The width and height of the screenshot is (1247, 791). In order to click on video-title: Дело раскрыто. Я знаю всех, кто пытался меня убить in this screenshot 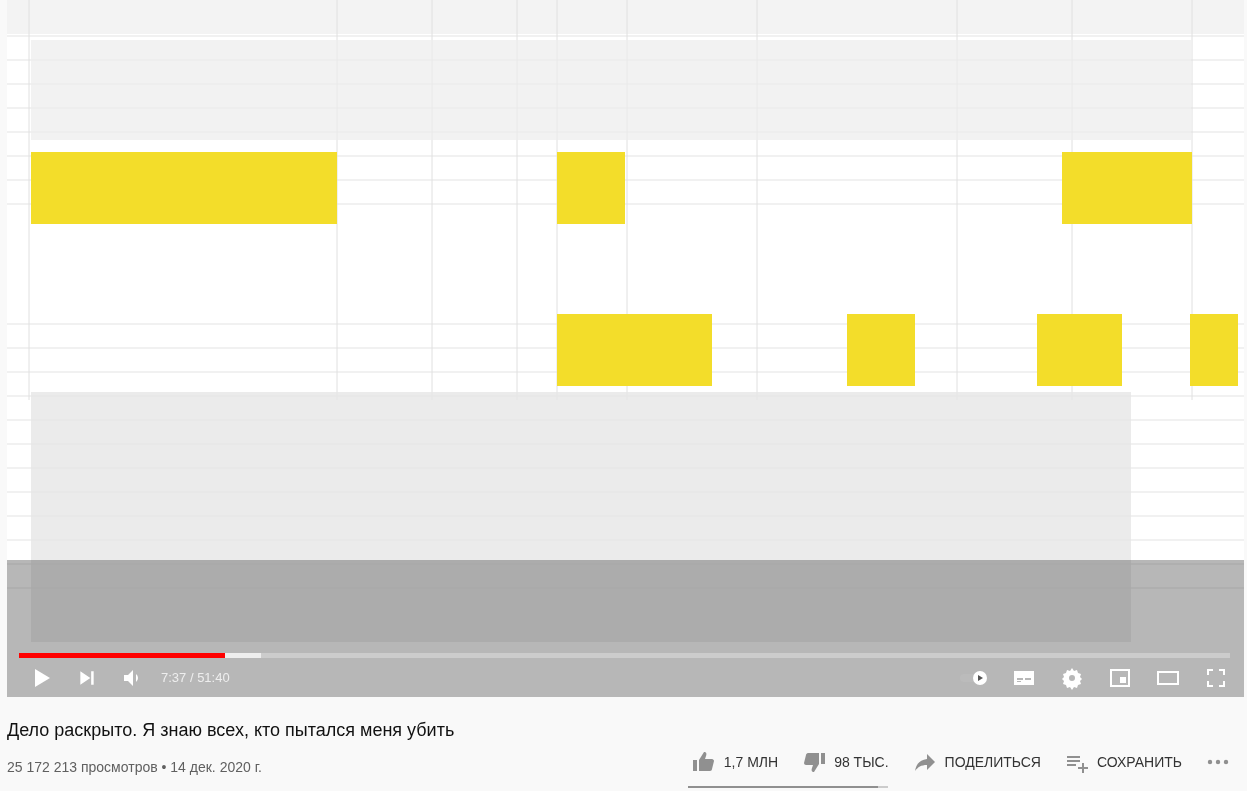, I will do `click(231, 730)`.